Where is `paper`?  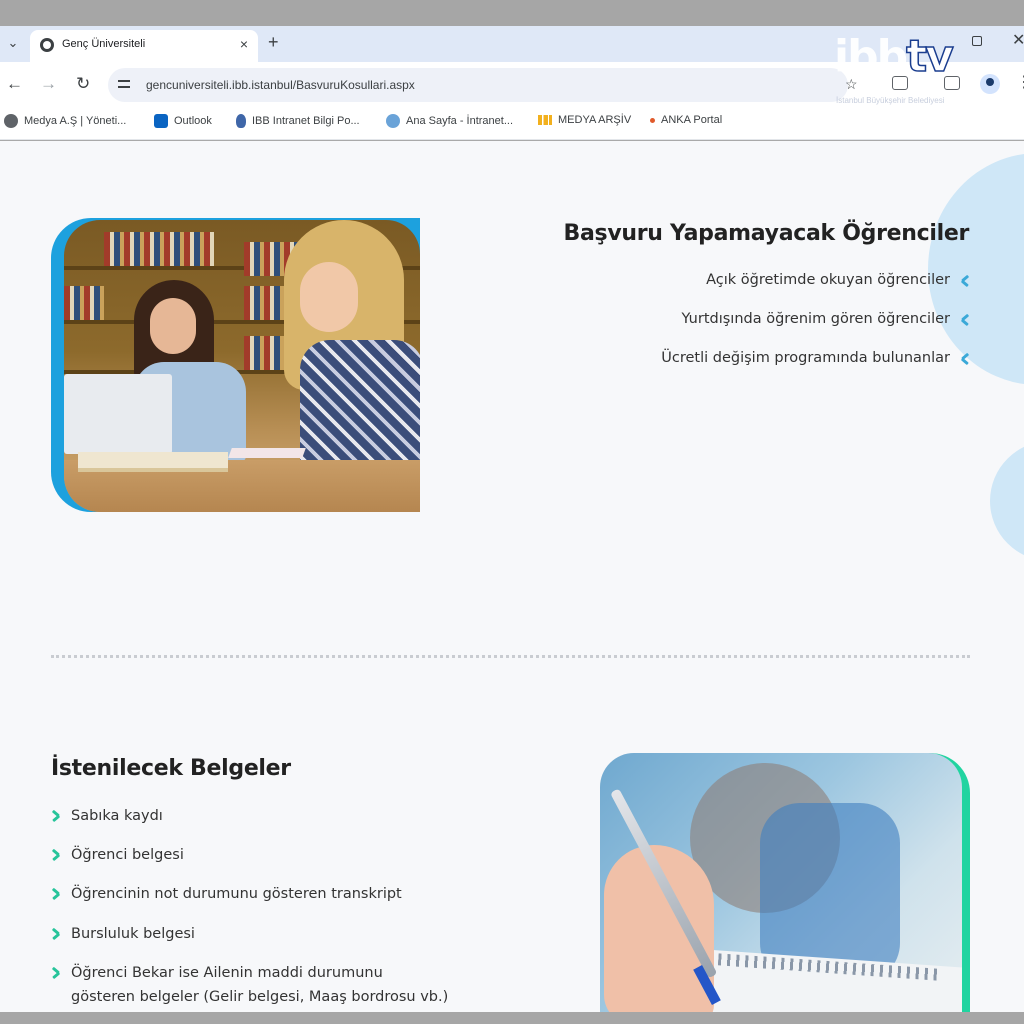
paper is located at coordinates (267, 453).